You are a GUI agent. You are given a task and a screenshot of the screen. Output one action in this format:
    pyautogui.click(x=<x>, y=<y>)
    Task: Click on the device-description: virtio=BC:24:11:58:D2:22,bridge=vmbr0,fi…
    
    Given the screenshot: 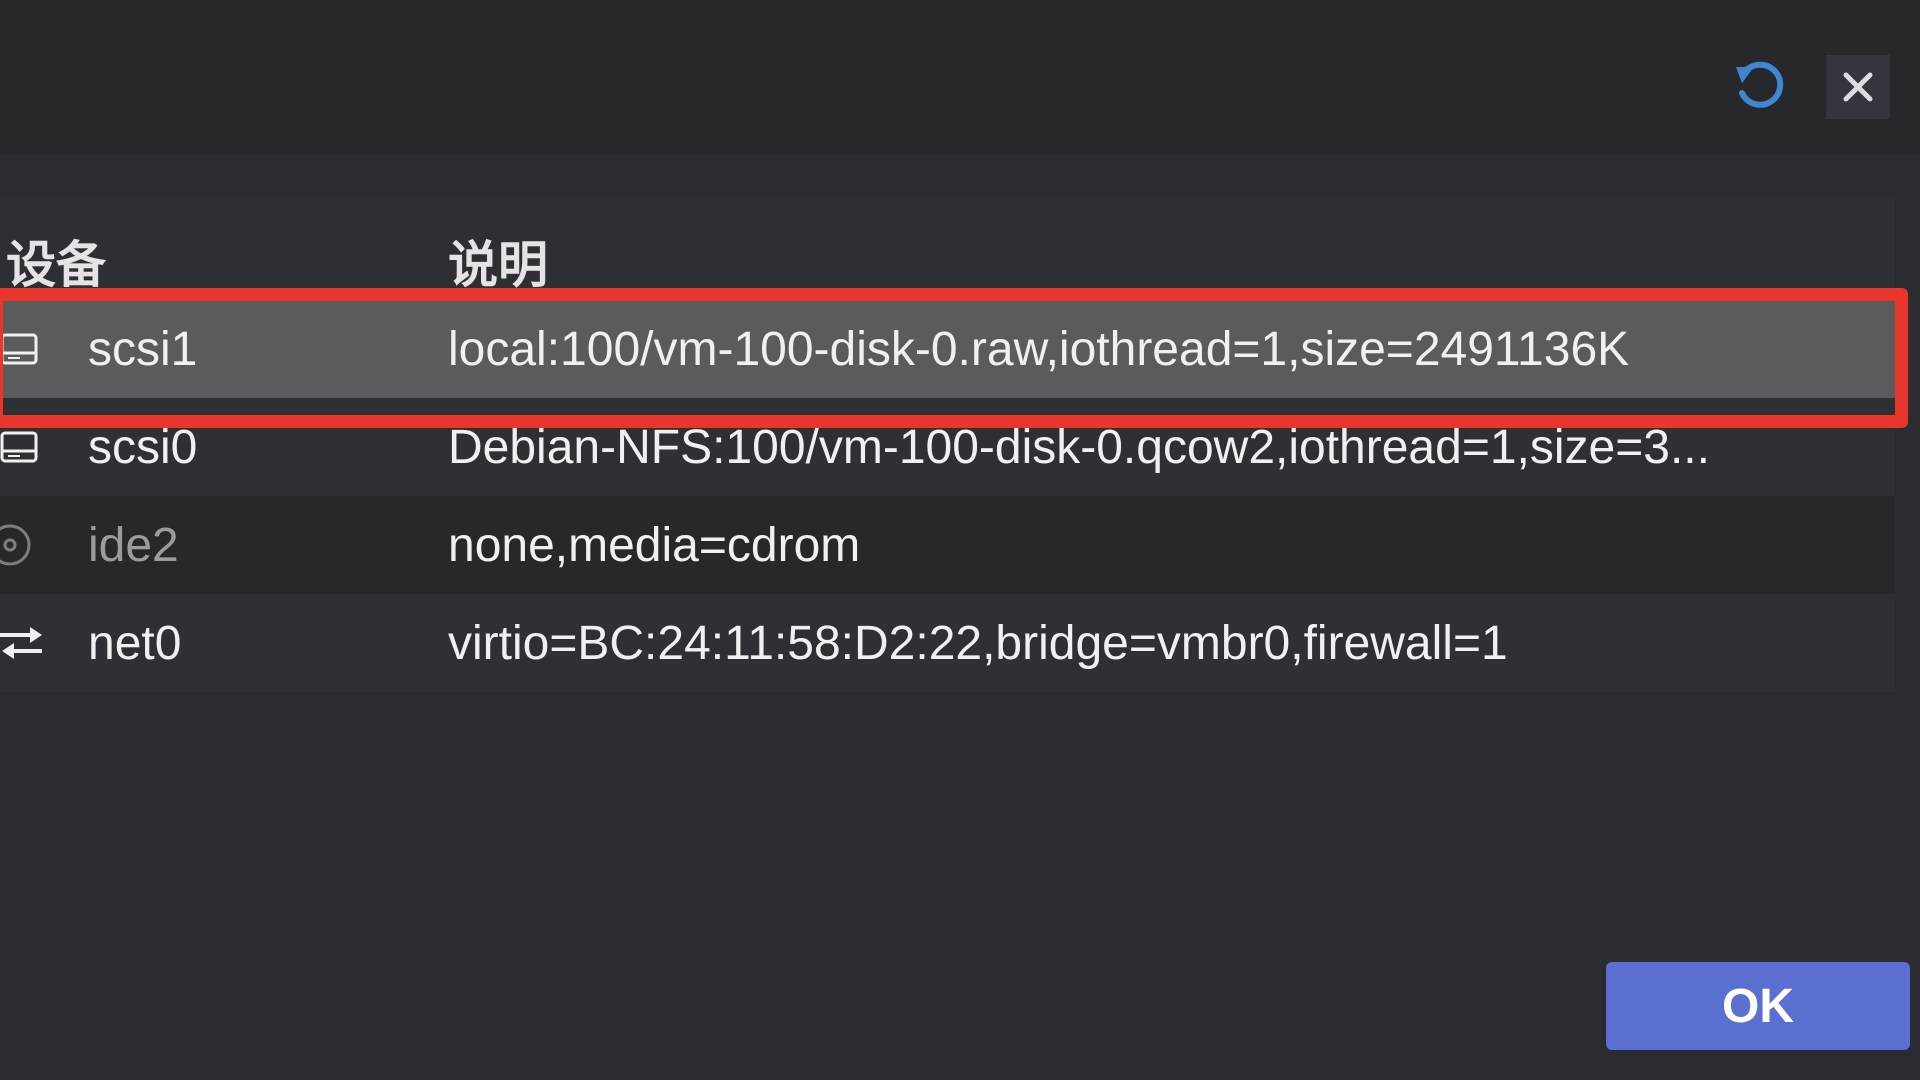 What is the action you would take?
    pyautogui.click(x=978, y=643)
    